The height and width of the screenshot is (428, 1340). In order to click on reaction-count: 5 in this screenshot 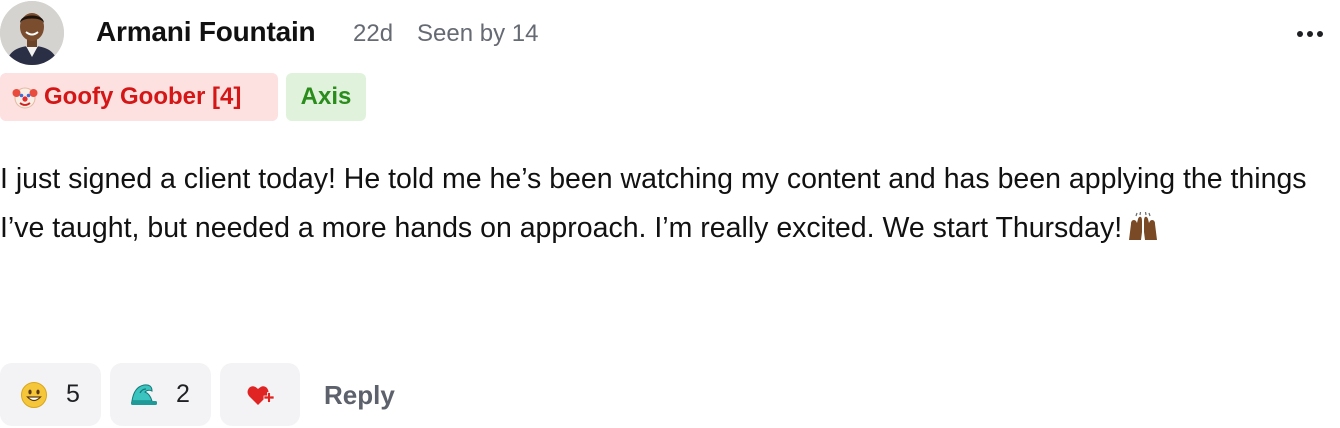, I will do `click(73, 394)`.